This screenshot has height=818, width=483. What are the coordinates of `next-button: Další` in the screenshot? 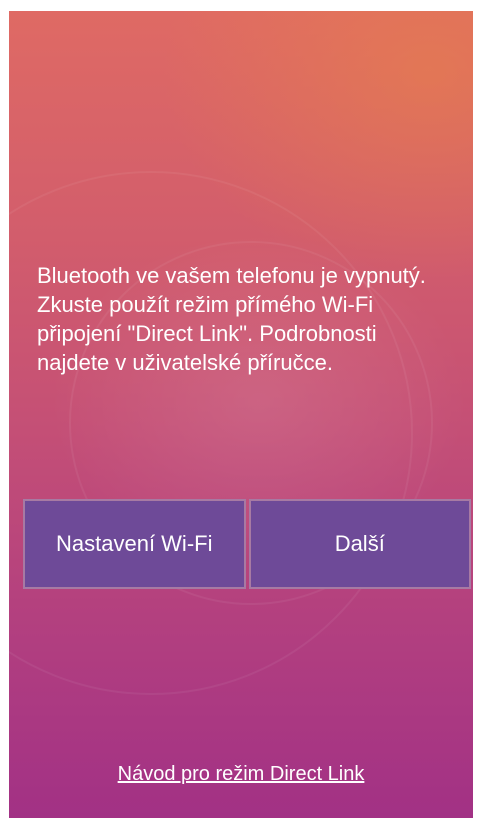 It's located at (359, 544).